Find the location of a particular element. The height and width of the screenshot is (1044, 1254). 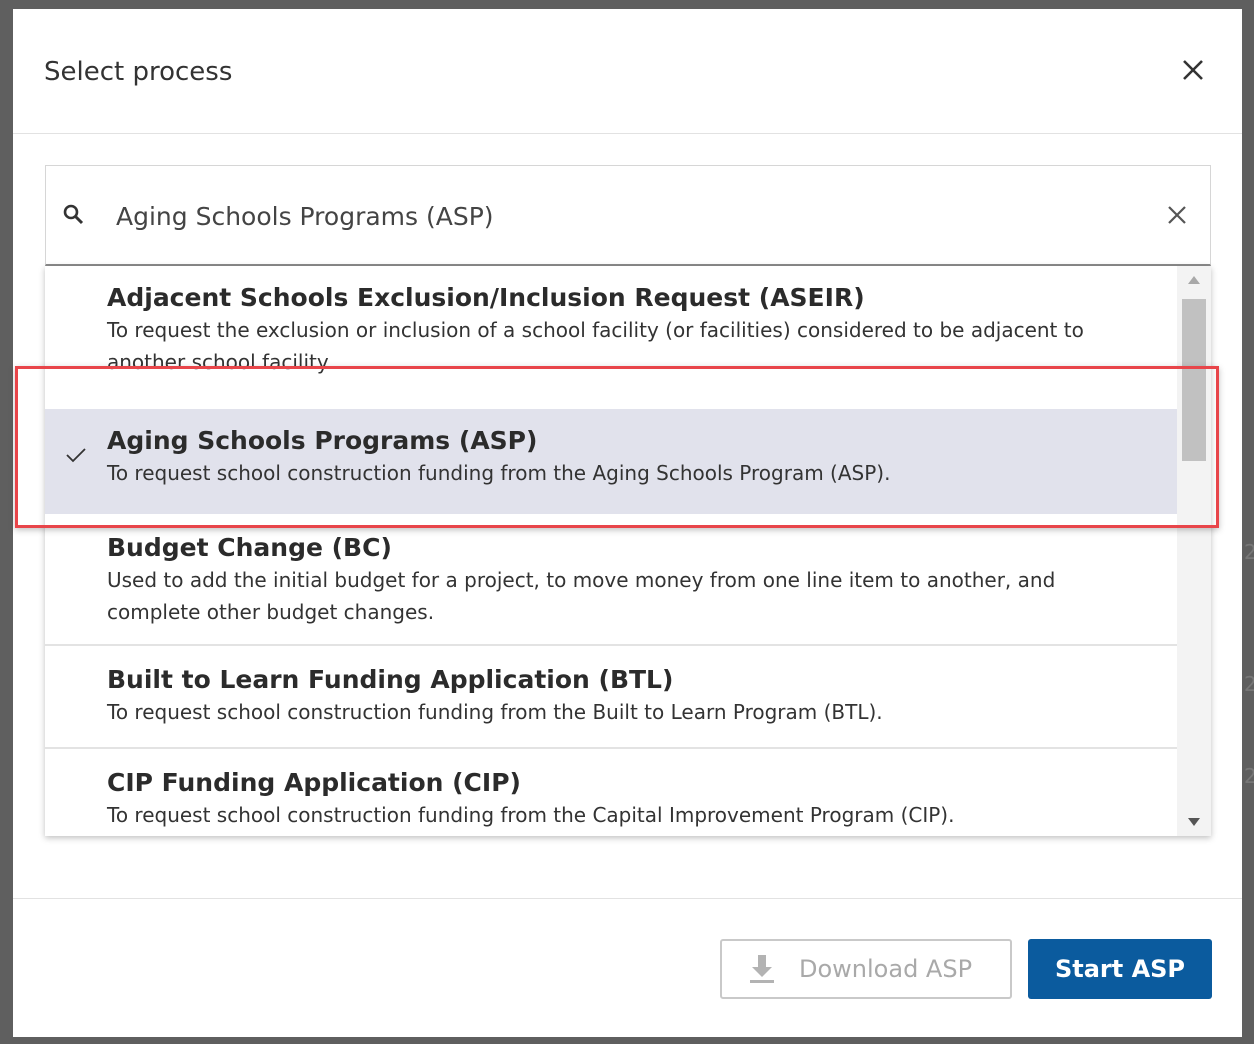

close-icon is located at coordinates (1193, 70).